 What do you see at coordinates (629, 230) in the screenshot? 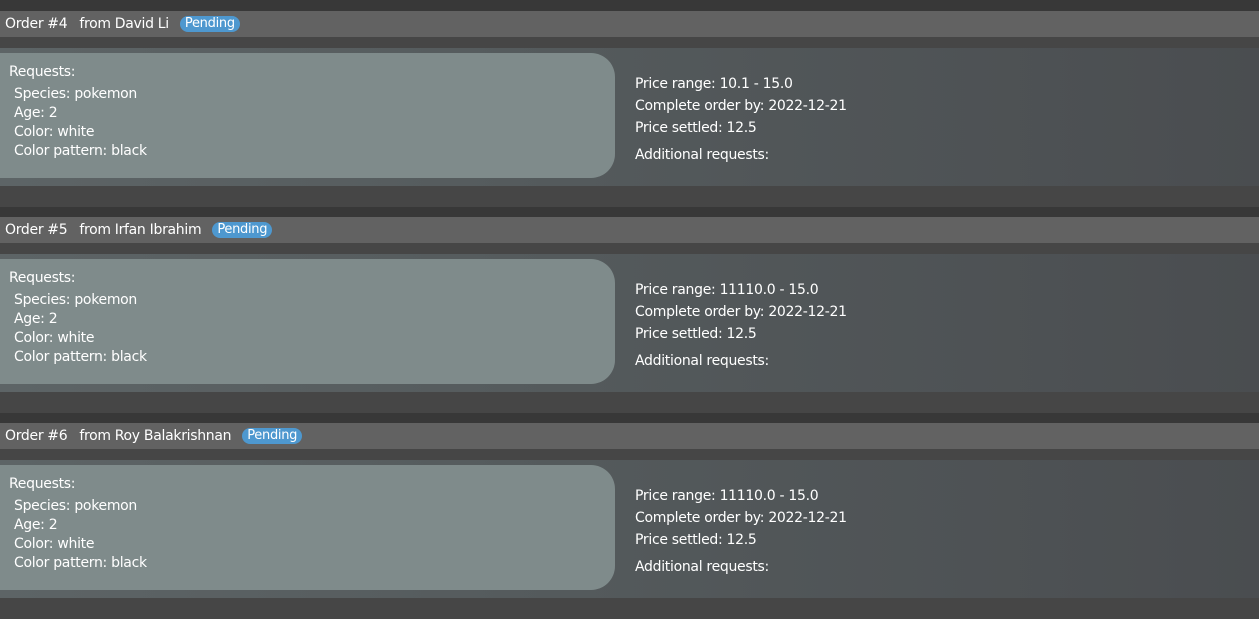
I see `order-header: Order #5 from Irfan Ibrahim Pending` at bounding box center [629, 230].